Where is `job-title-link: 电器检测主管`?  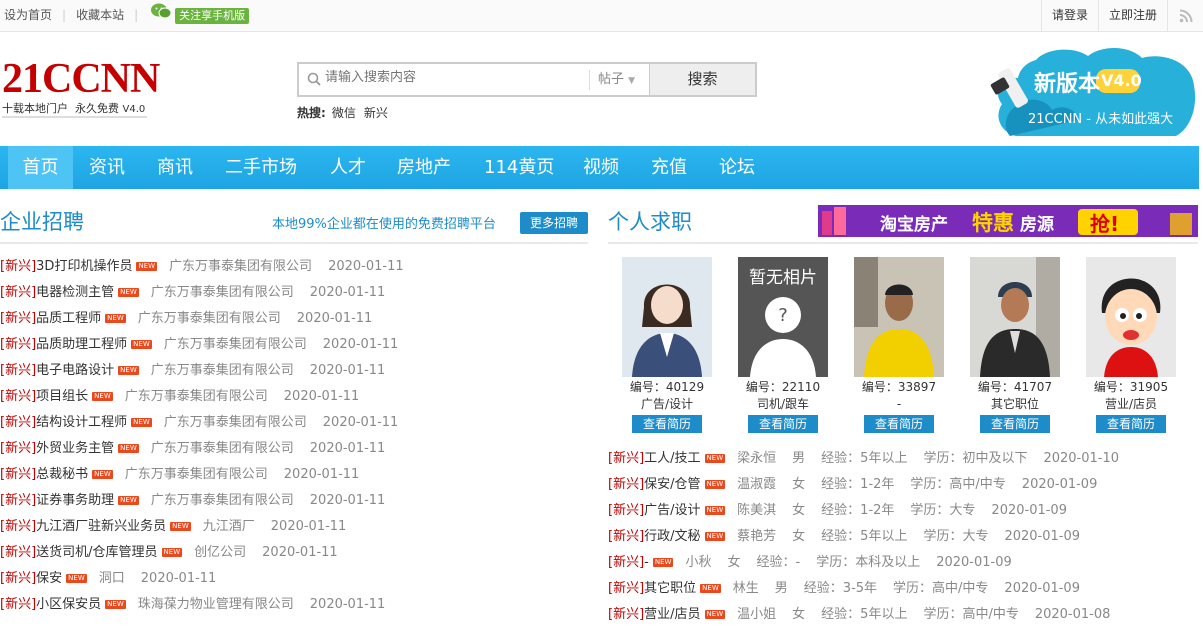 job-title-link: 电器检测主管 is located at coordinates (75, 292).